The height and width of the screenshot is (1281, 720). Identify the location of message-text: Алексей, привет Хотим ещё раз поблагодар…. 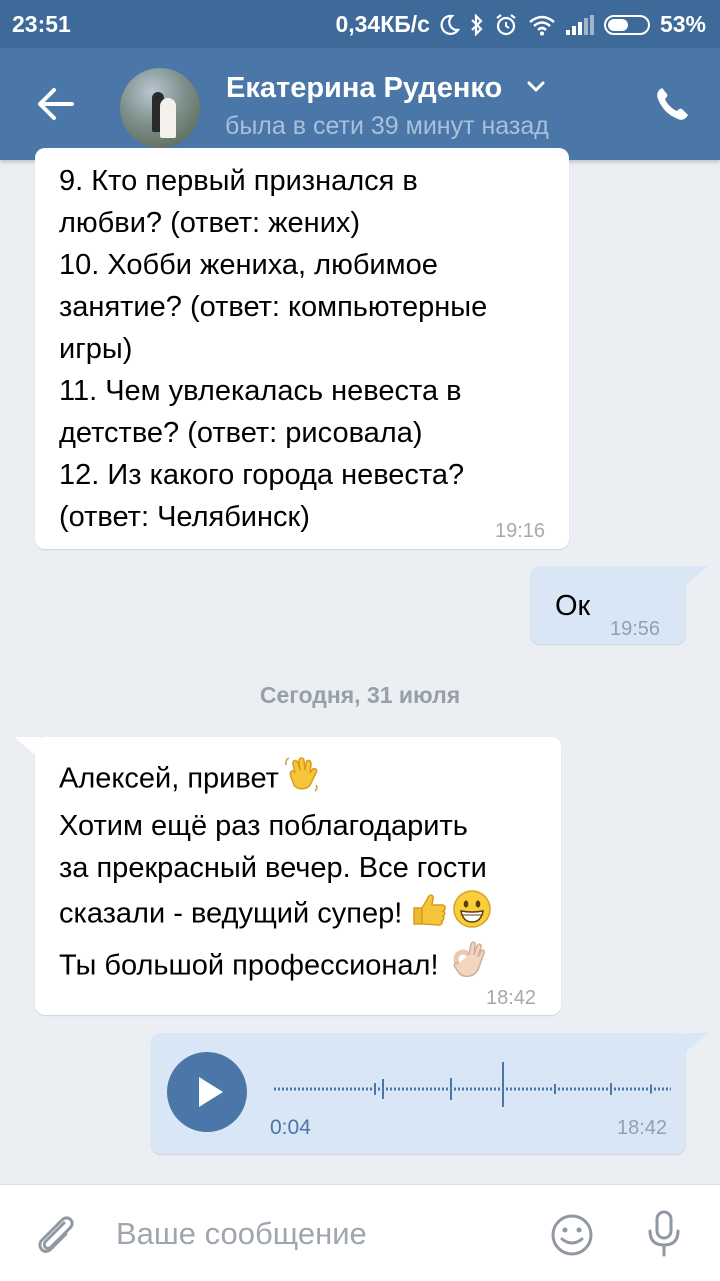
(310, 874).